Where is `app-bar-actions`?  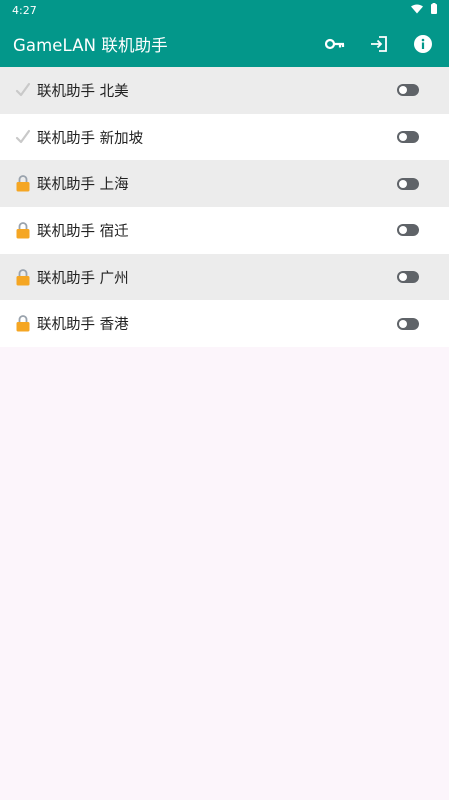 app-bar-actions is located at coordinates (379, 44).